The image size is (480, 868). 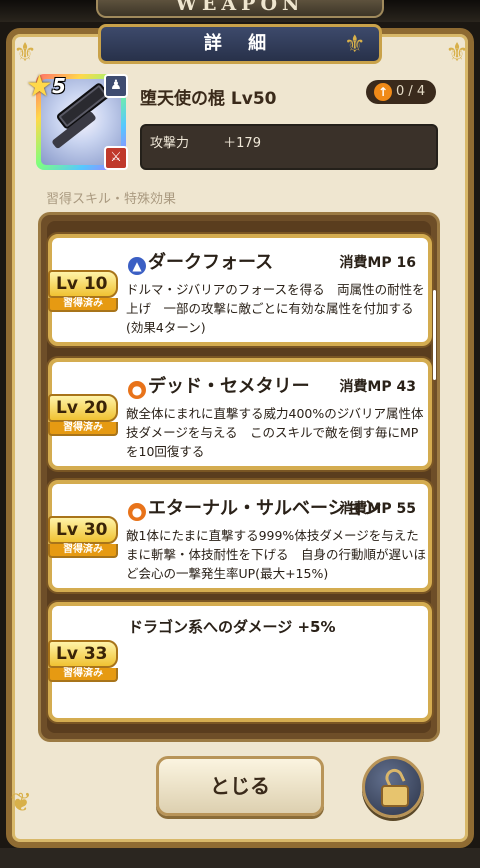 I want to click on fleur-right-icon: ⚜, so click(x=355, y=44).